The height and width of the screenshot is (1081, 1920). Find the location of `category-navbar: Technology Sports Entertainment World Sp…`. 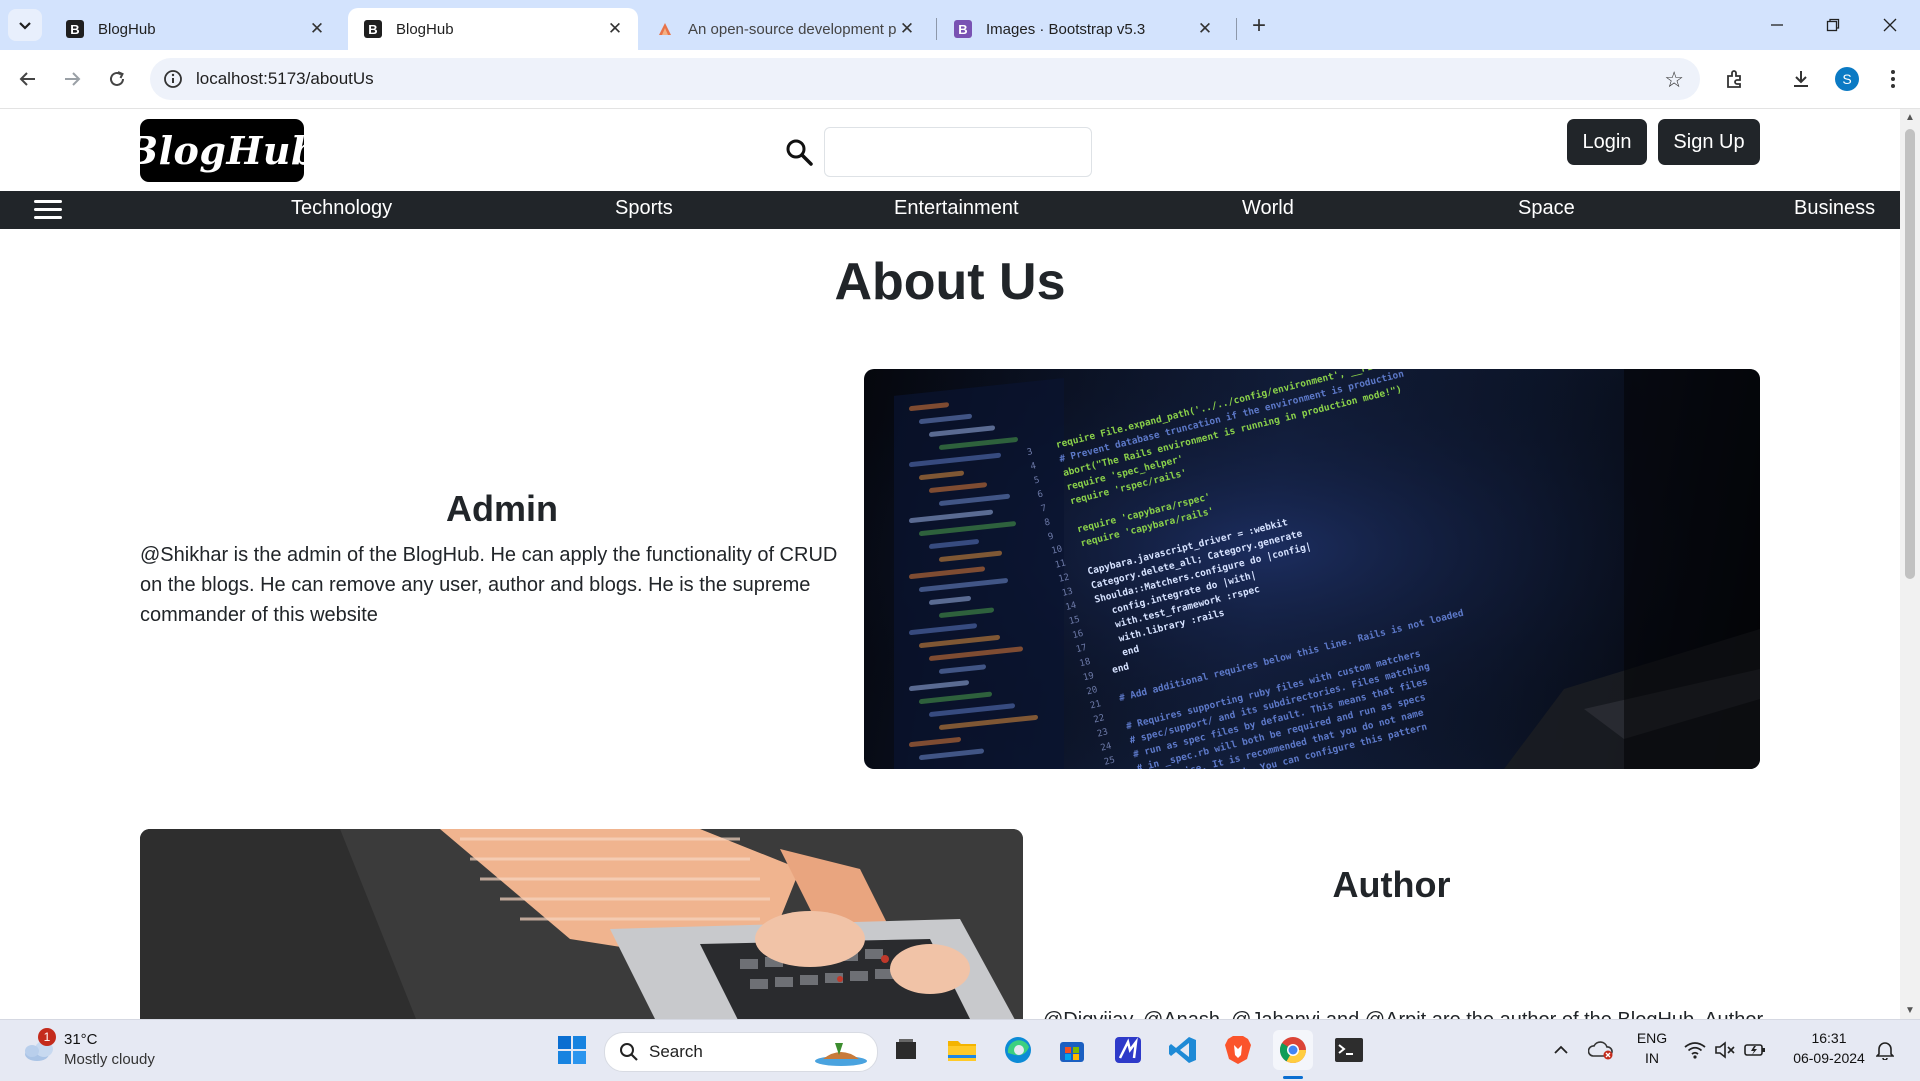

category-navbar: Technology Sports Entertainment World Sp… is located at coordinates (950, 210).